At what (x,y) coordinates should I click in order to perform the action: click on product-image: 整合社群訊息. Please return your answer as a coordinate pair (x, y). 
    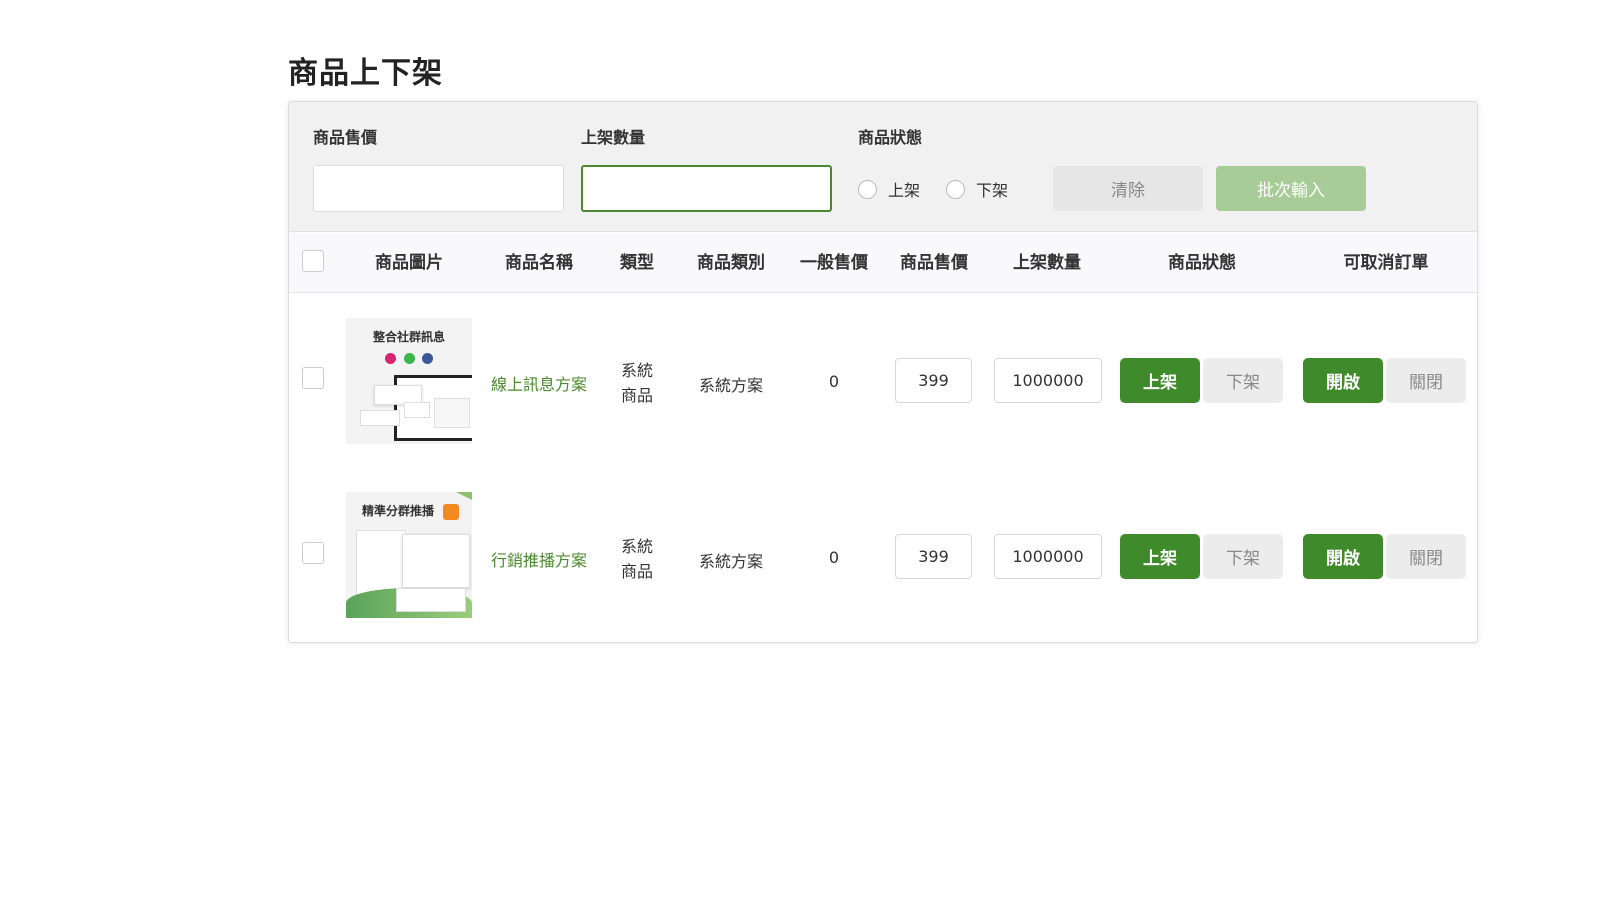
    Looking at the image, I should click on (409, 381).